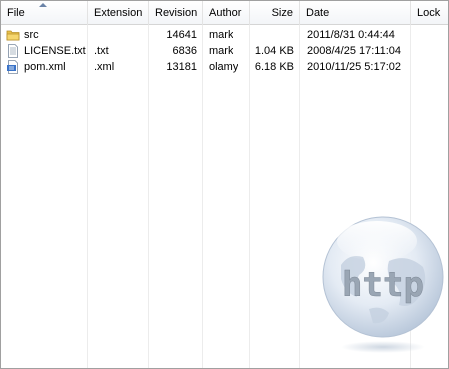  I want to click on xml-file-icon, so click(12, 67).